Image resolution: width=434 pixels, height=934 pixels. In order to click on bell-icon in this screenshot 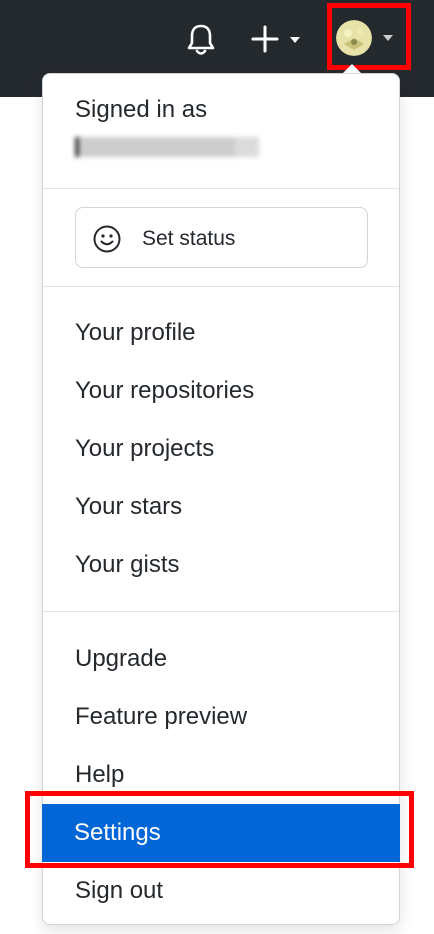, I will do `click(201, 40)`.